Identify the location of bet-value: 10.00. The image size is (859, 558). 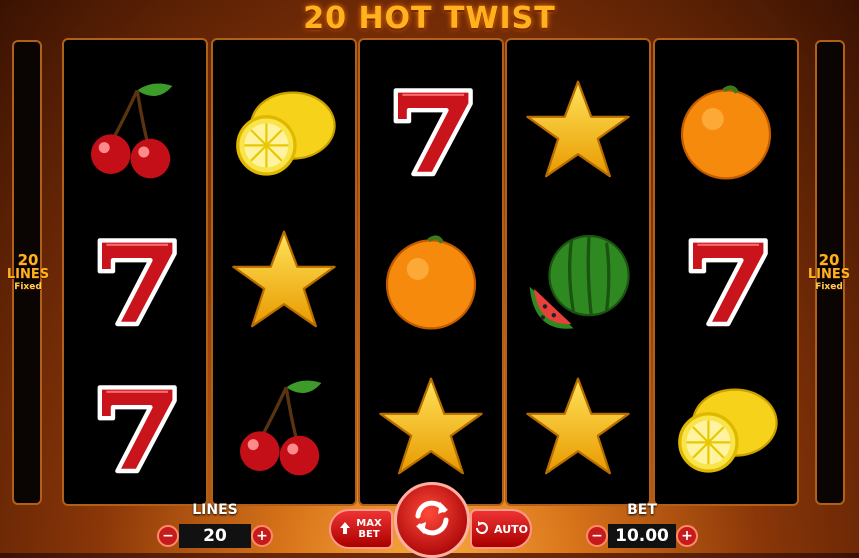
(642, 536).